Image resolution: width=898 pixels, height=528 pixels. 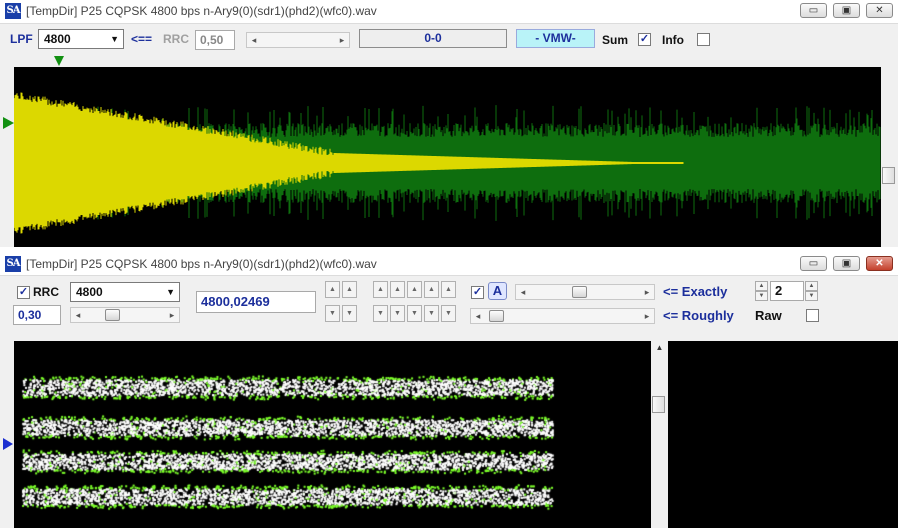 What do you see at coordinates (433, 38) in the screenshot?
I see `status-display: 0-0` at bounding box center [433, 38].